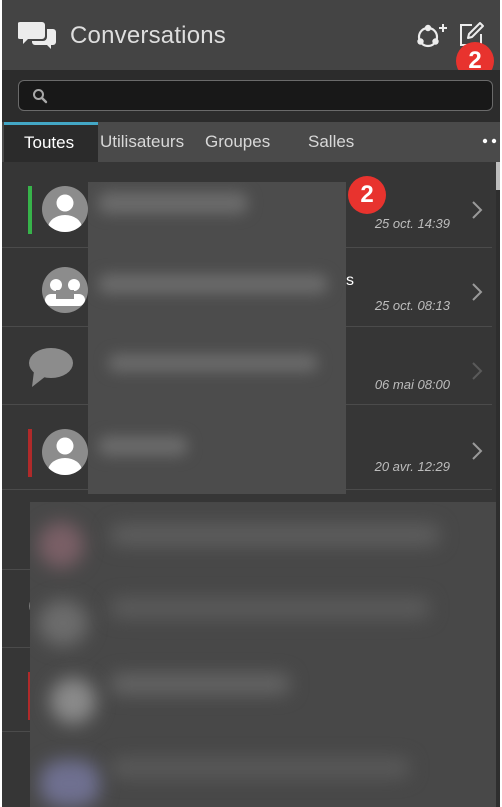 The image size is (502, 807). I want to click on conversation-time: 20 avr. 12:29, so click(412, 466).